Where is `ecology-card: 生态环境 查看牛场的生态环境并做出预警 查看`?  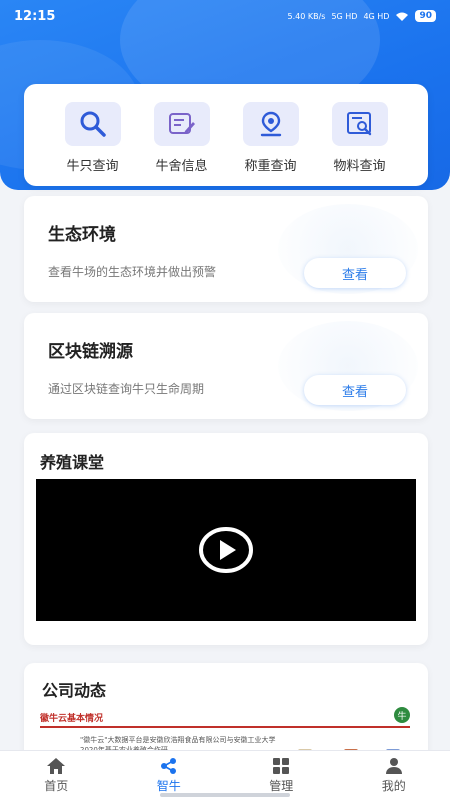 ecology-card: 生态环境 查看牛场的生态环境并做出预警 查看 is located at coordinates (226, 249).